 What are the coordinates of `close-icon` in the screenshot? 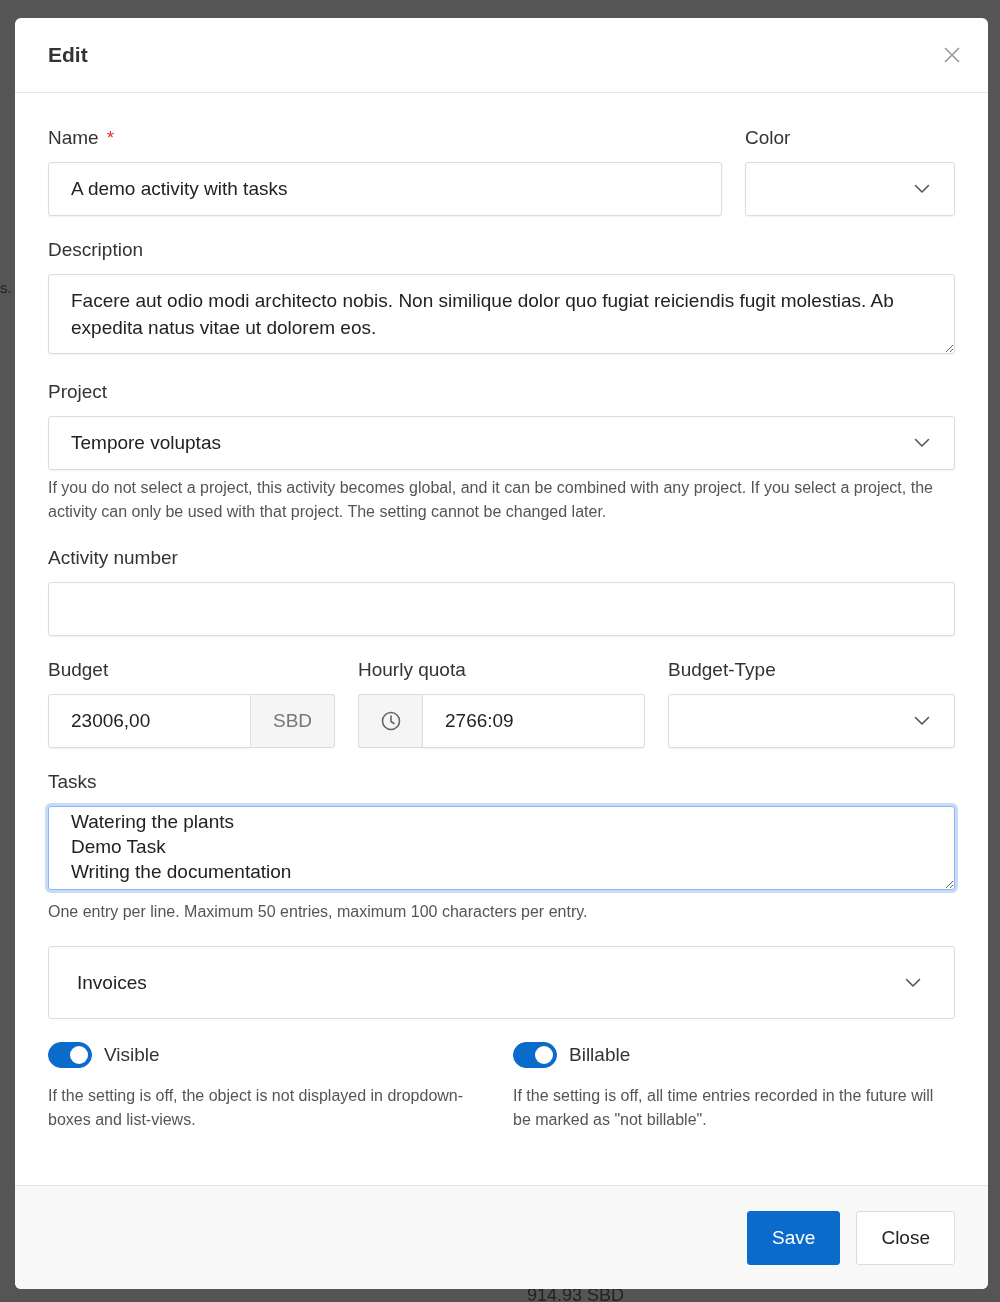 It's located at (952, 55).